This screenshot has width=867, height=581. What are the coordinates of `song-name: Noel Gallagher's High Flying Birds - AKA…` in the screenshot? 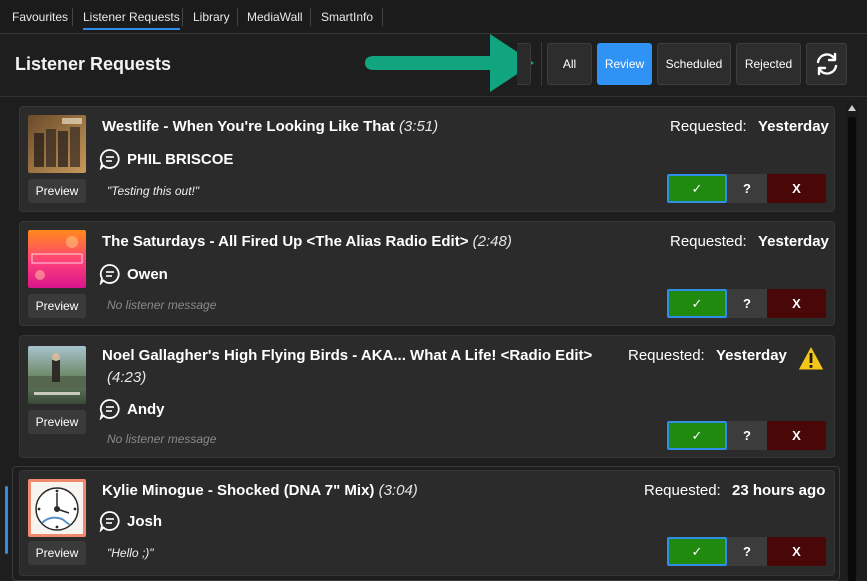 It's located at (347, 355).